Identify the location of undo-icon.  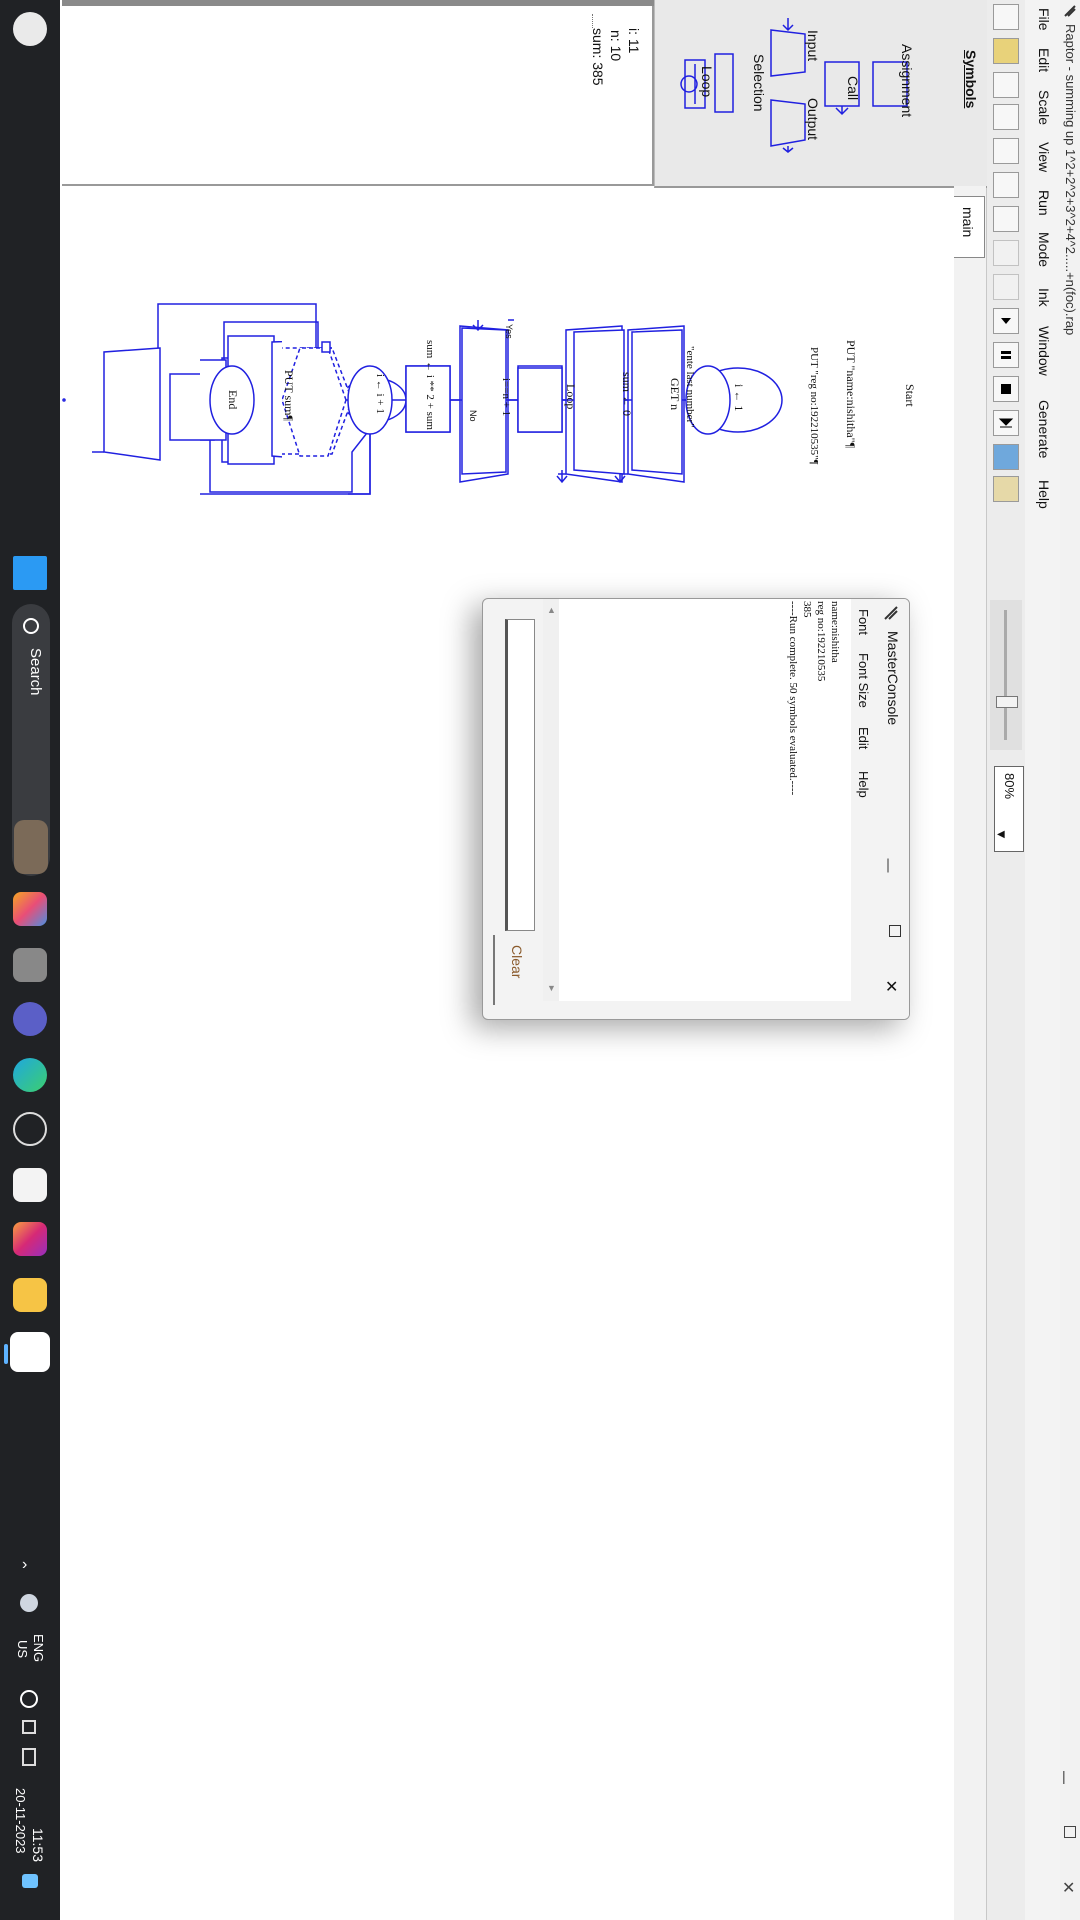
(1006, 253).